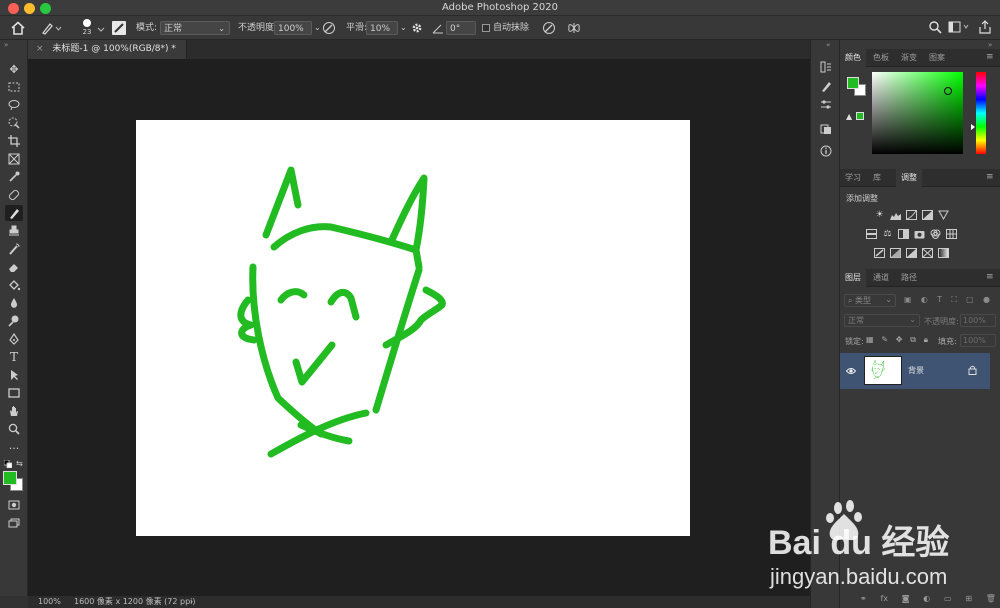 The height and width of the screenshot is (608, 1000). What do you see at coordinates (417, 28) in the screenshot?
I see `gear-icon` at bounding box center [417, 28].